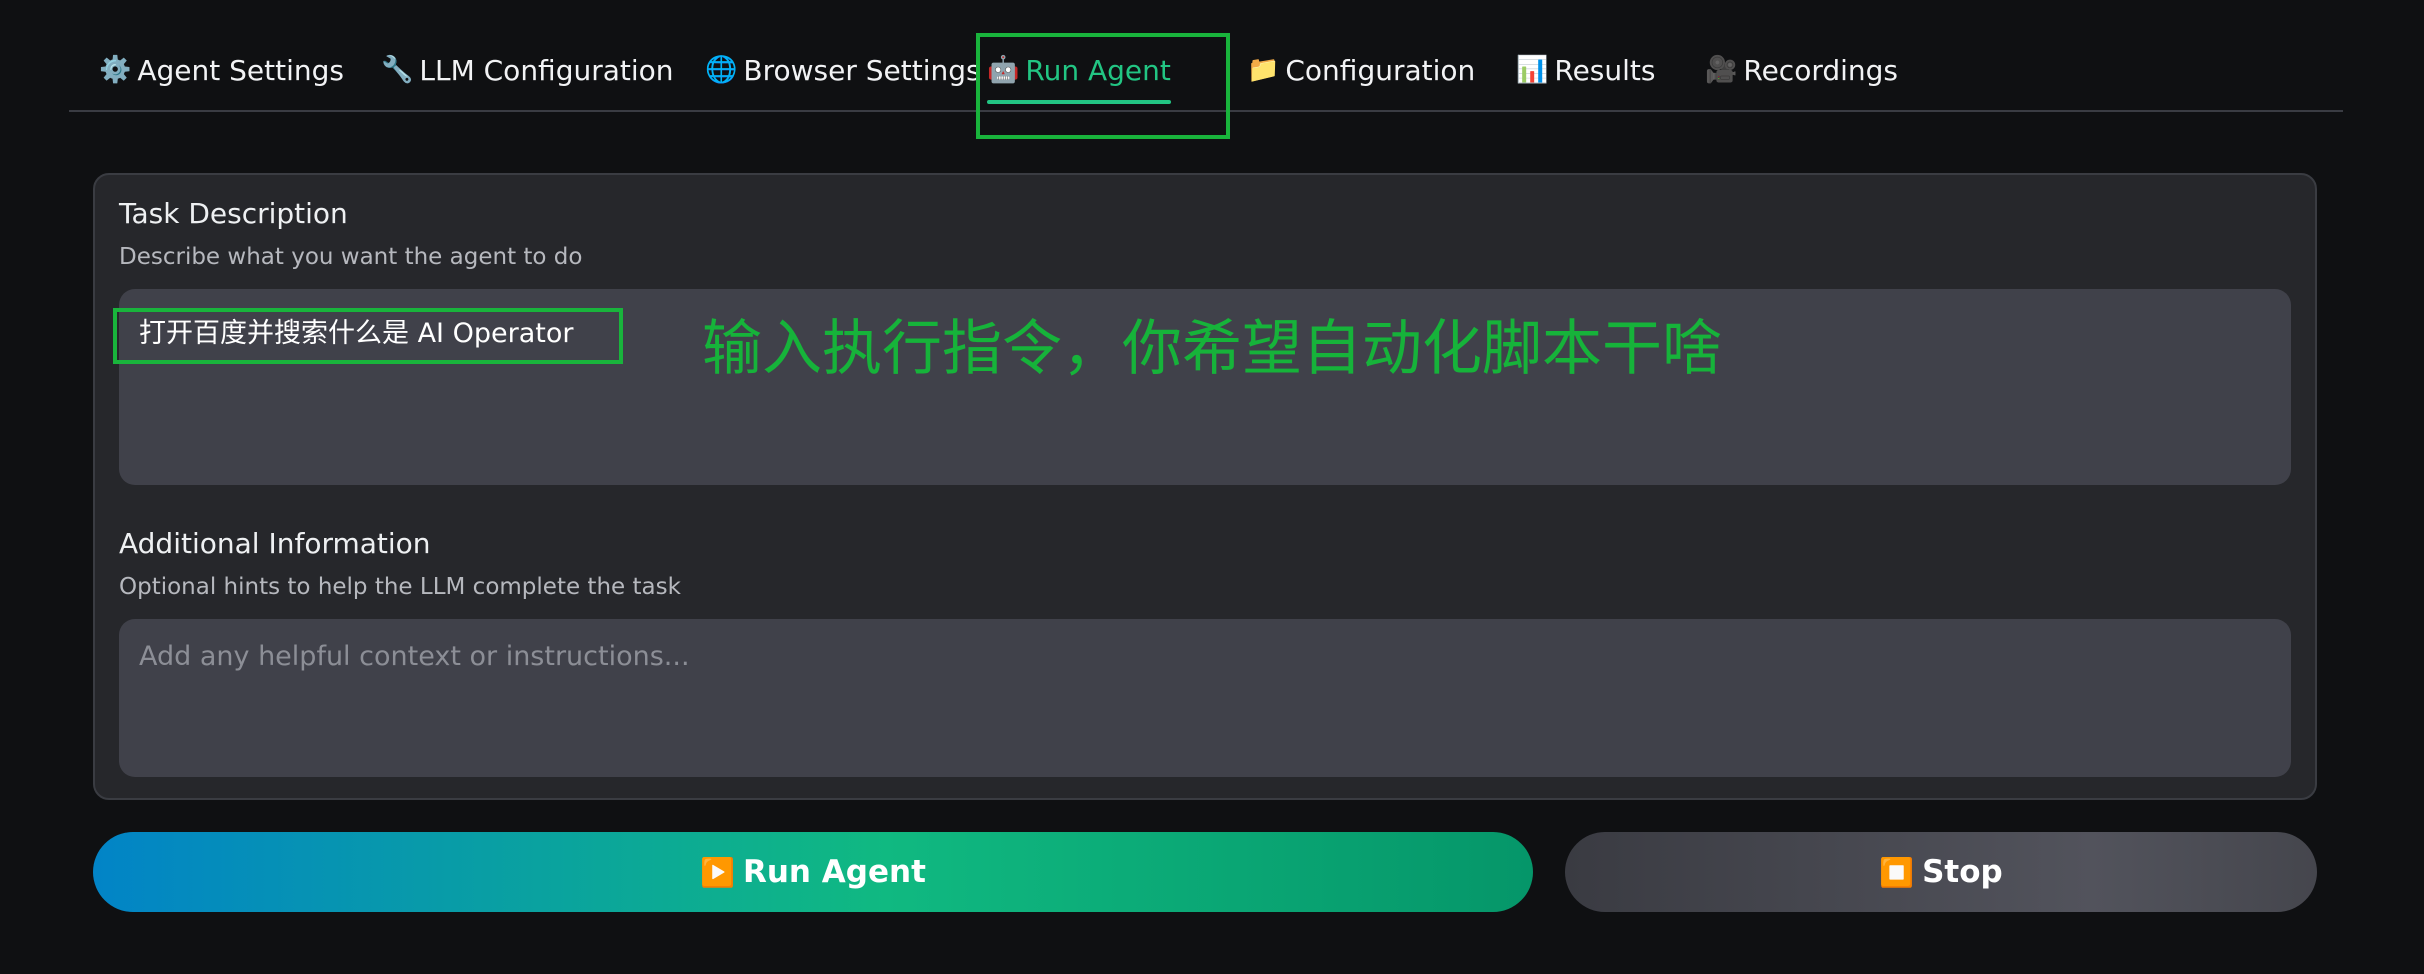  What do you see at coordinates (1605, 70) in the screenshot?
I see `tab-label: Results` at bounding box center [1605, 70].